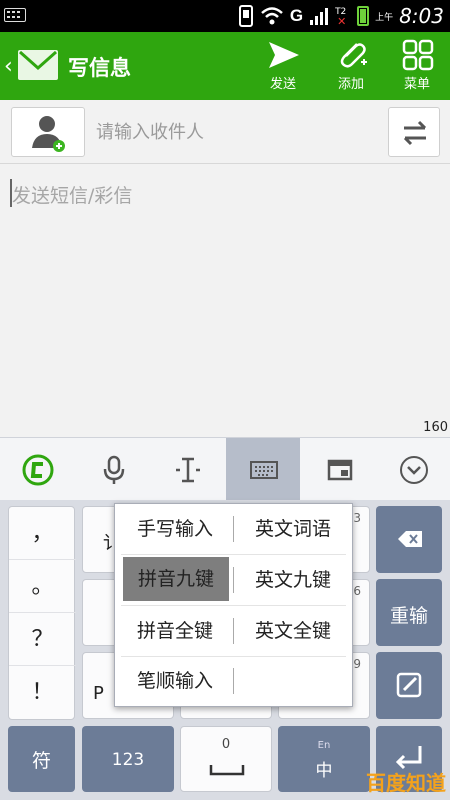 The width and height of the screenshot is (450, 800). What do you see at coordinates (42, 639) in the screenshot?
I see `punct-question: ？` at bounding box center [42, 639].